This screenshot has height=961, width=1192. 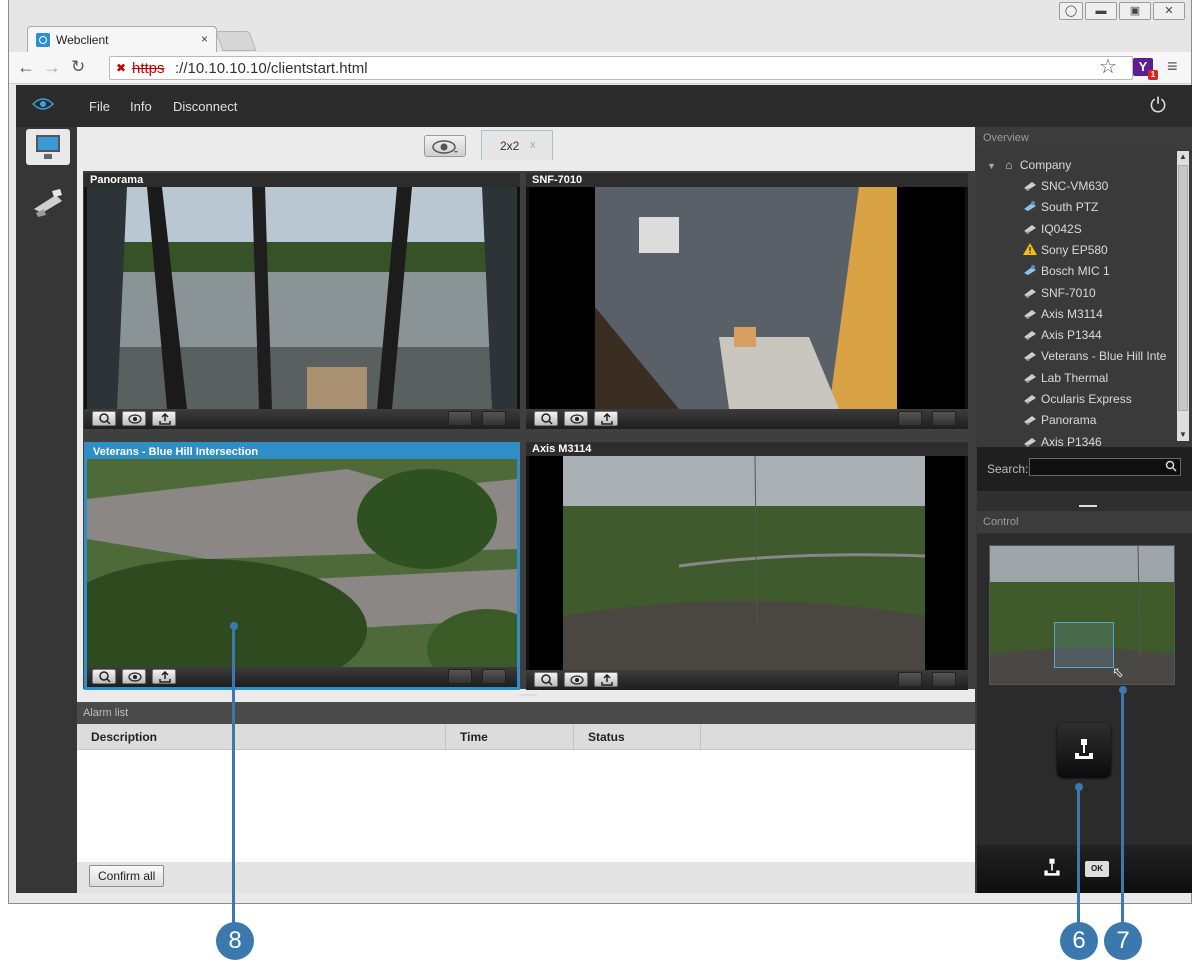 I want to click on view-toolbar: 2x2 x, so click(x=526, y=146).